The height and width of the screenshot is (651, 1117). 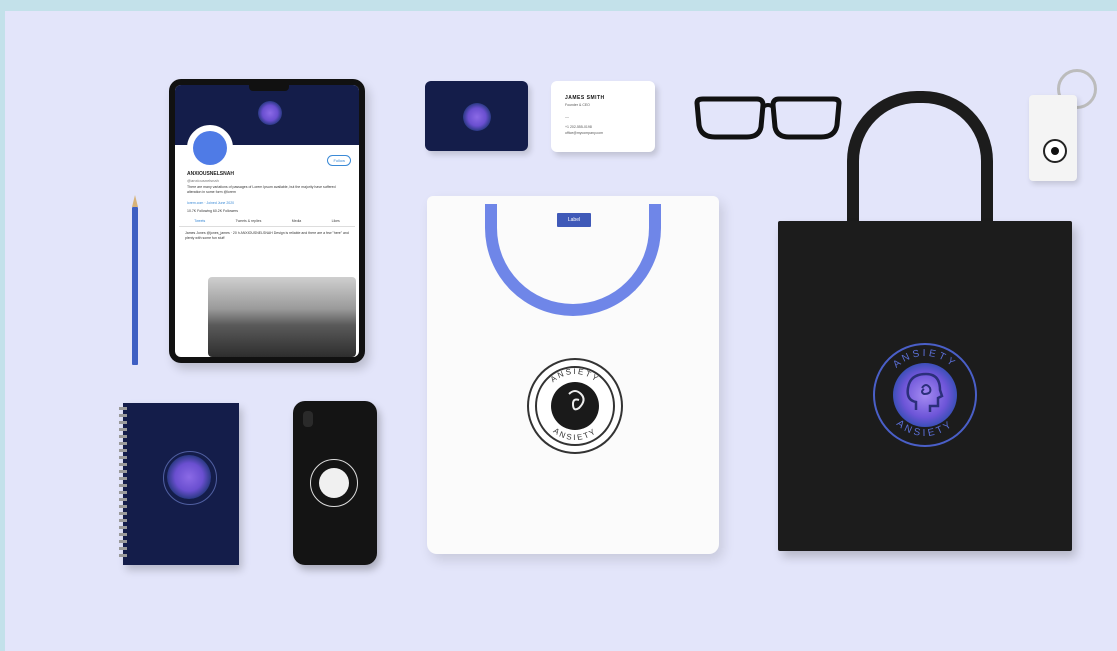 What do you see at coordinates (574, 220) in the screenshot?
I see `tshirt-label: Label` at bounding box center [574, 220].